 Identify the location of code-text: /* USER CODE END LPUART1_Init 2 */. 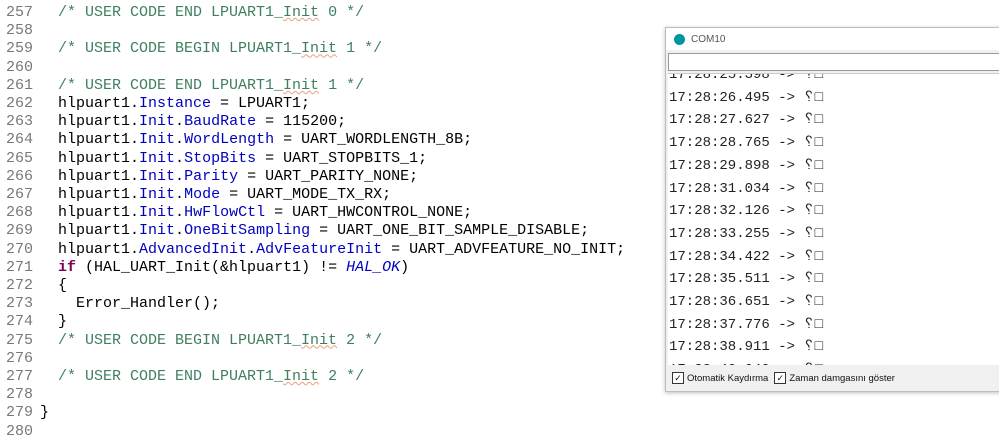
(202, 377).